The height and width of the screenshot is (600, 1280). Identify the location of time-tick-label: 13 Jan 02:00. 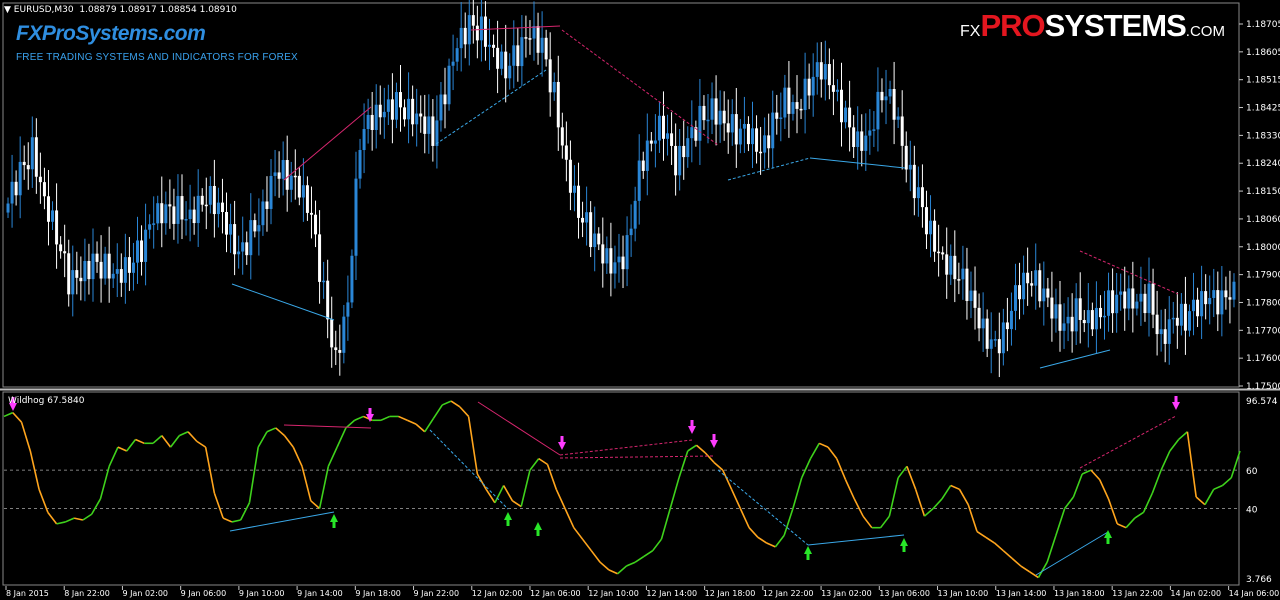
(846, 593).